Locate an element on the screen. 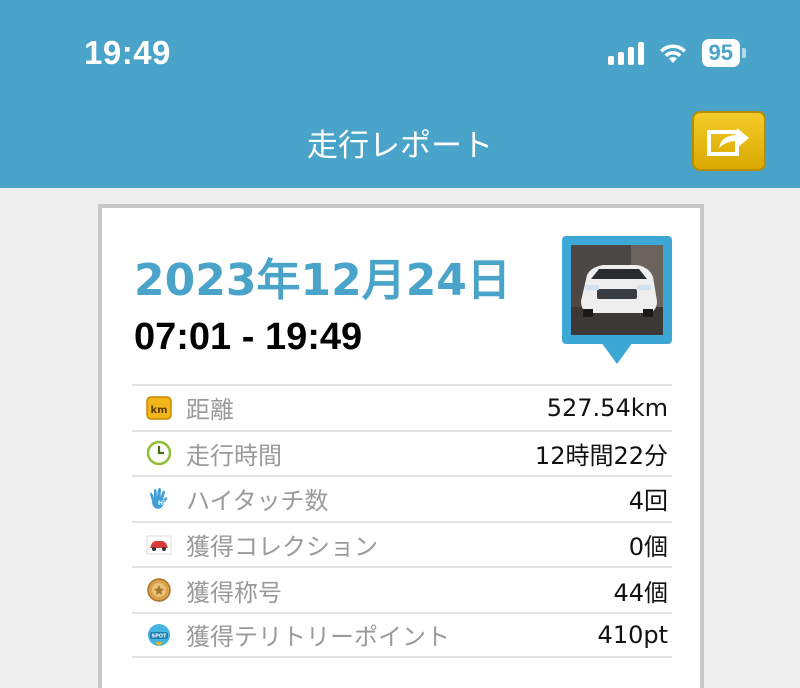 The image size is (800, 688). stat-row-titles: 獲得称号 44個 is located at coordinates (402, 589).